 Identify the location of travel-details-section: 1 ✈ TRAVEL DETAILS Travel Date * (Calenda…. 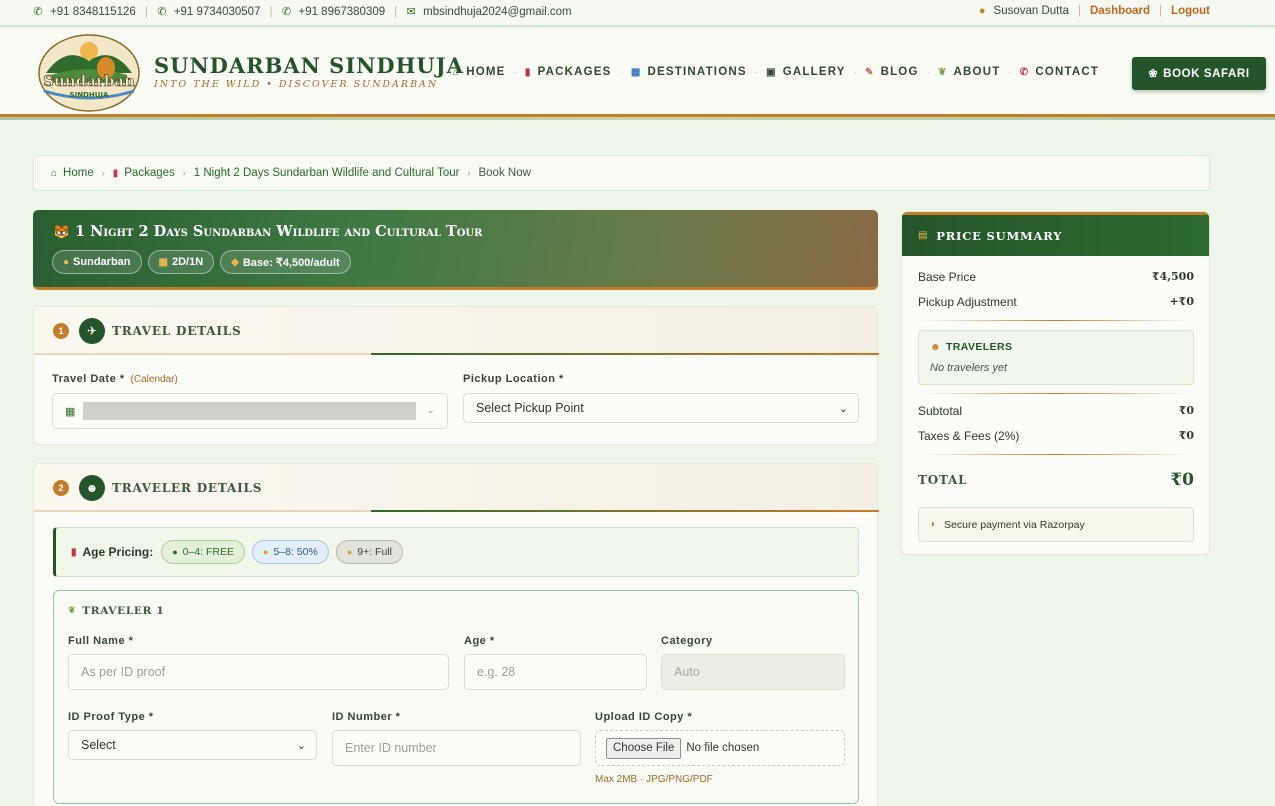
(456, 375).